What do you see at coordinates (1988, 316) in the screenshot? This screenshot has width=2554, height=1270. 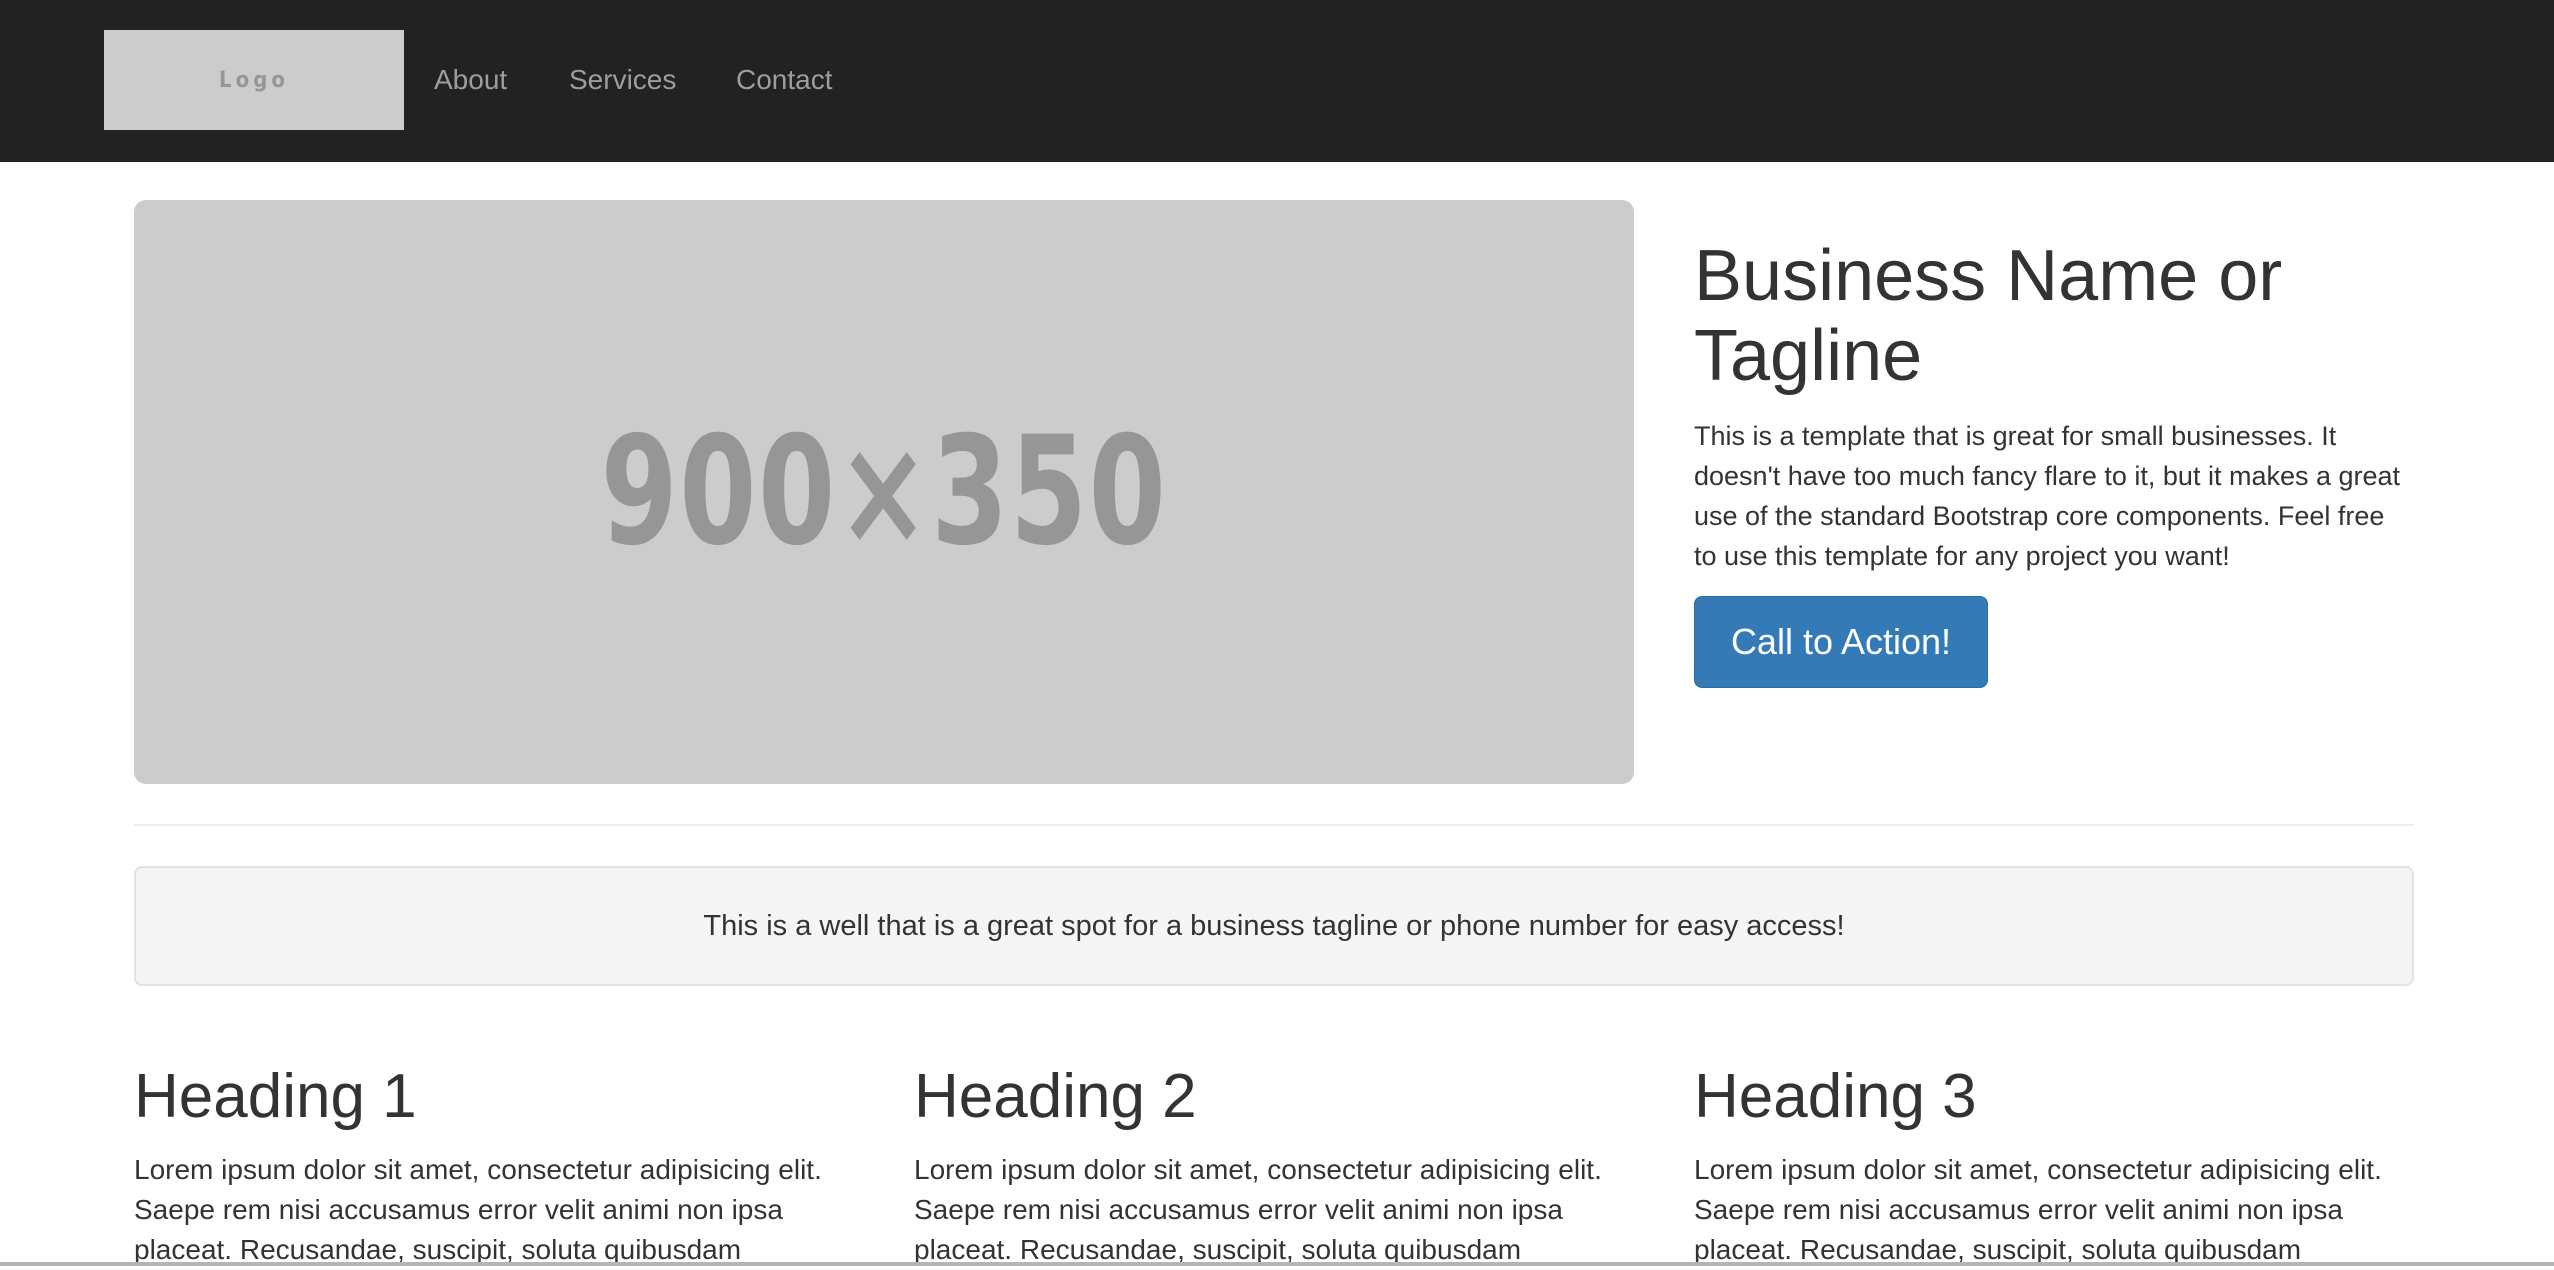 I see `hero-title: Business Name or Tagline` at bounding box center [1988, 316].